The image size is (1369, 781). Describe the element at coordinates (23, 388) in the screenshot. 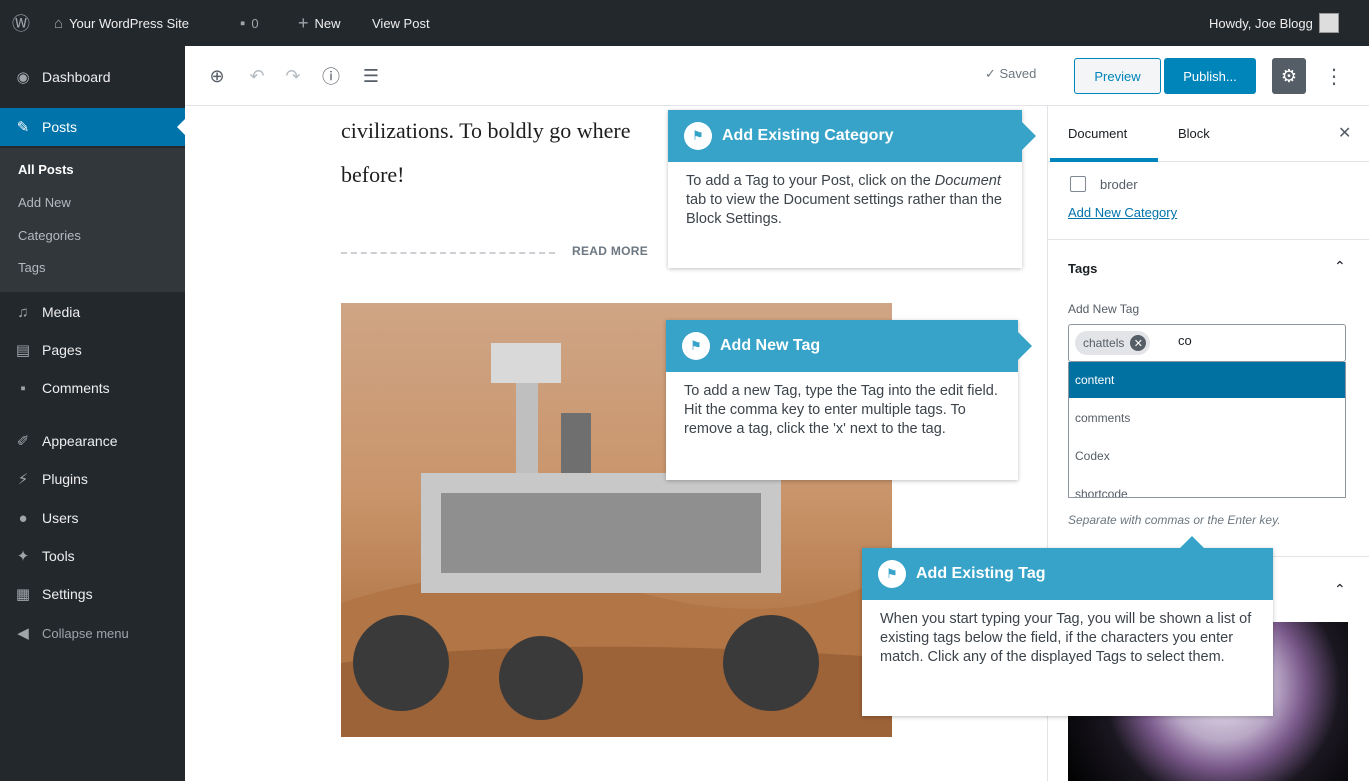

I see `comments-icon: ▪` at that location.